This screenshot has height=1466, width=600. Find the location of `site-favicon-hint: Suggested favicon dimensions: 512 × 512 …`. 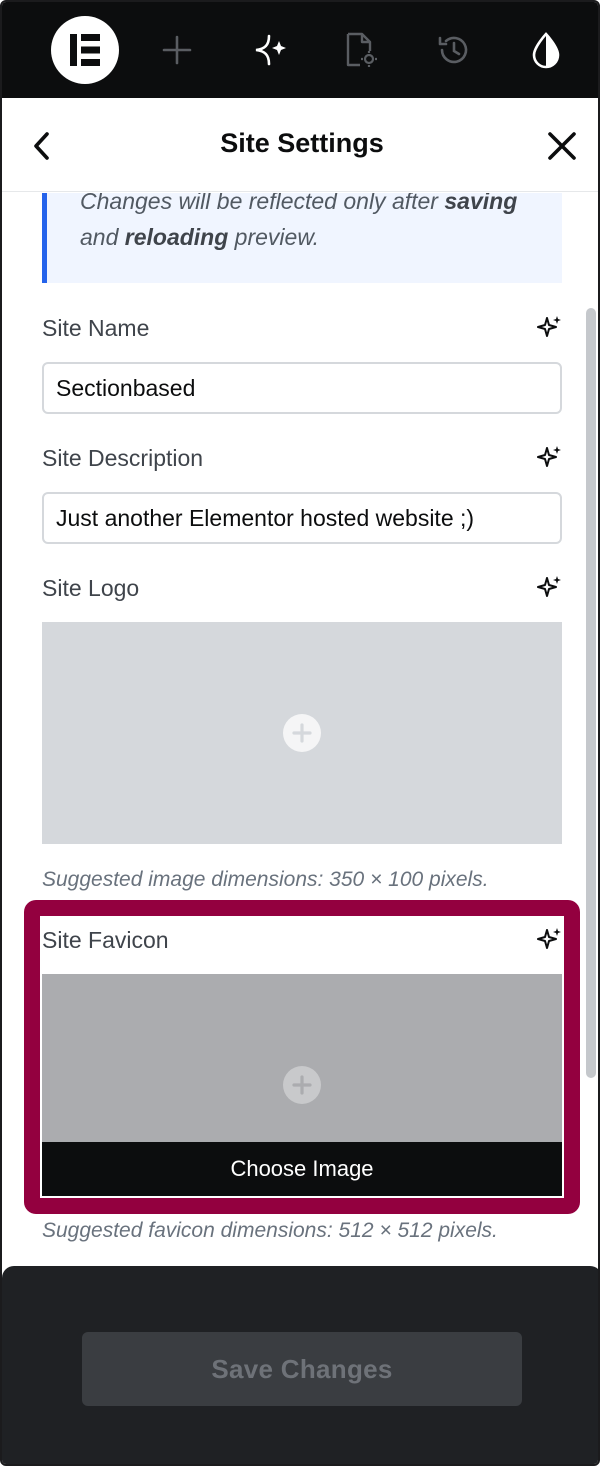

site-favicon-hint: Suggested favicon dimensions: 512 × 512 … is located at coordinates (270, 1230).